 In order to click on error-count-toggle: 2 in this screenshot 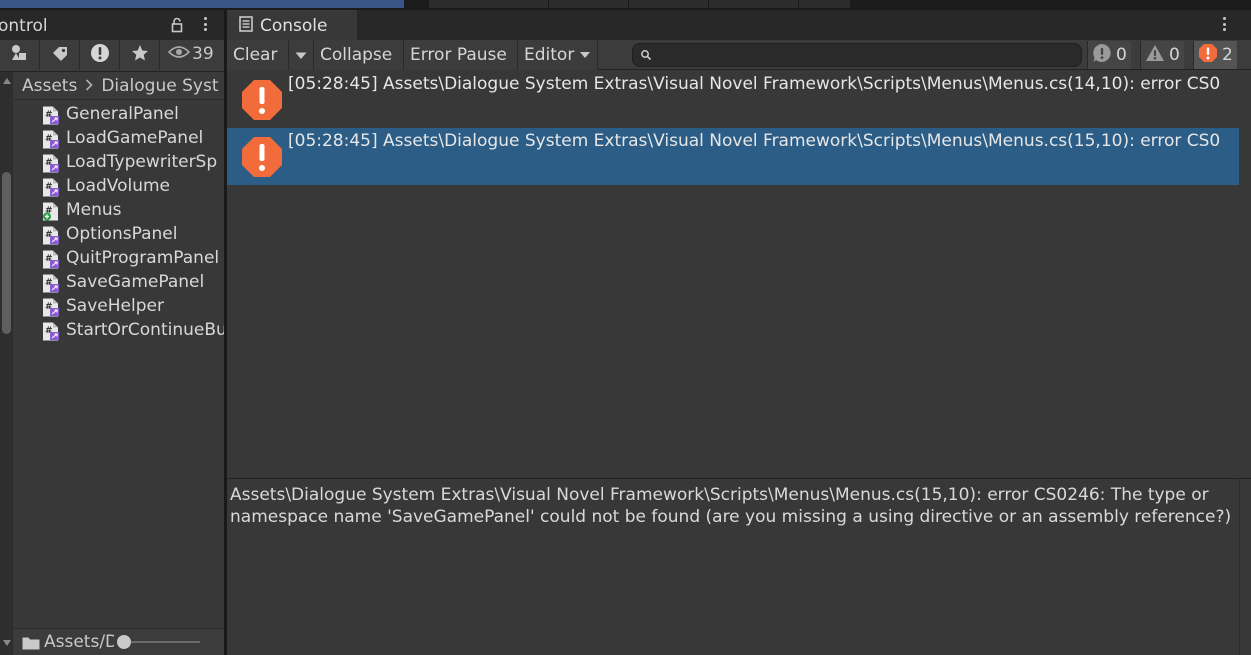, I will do `click(1215, 55)`.